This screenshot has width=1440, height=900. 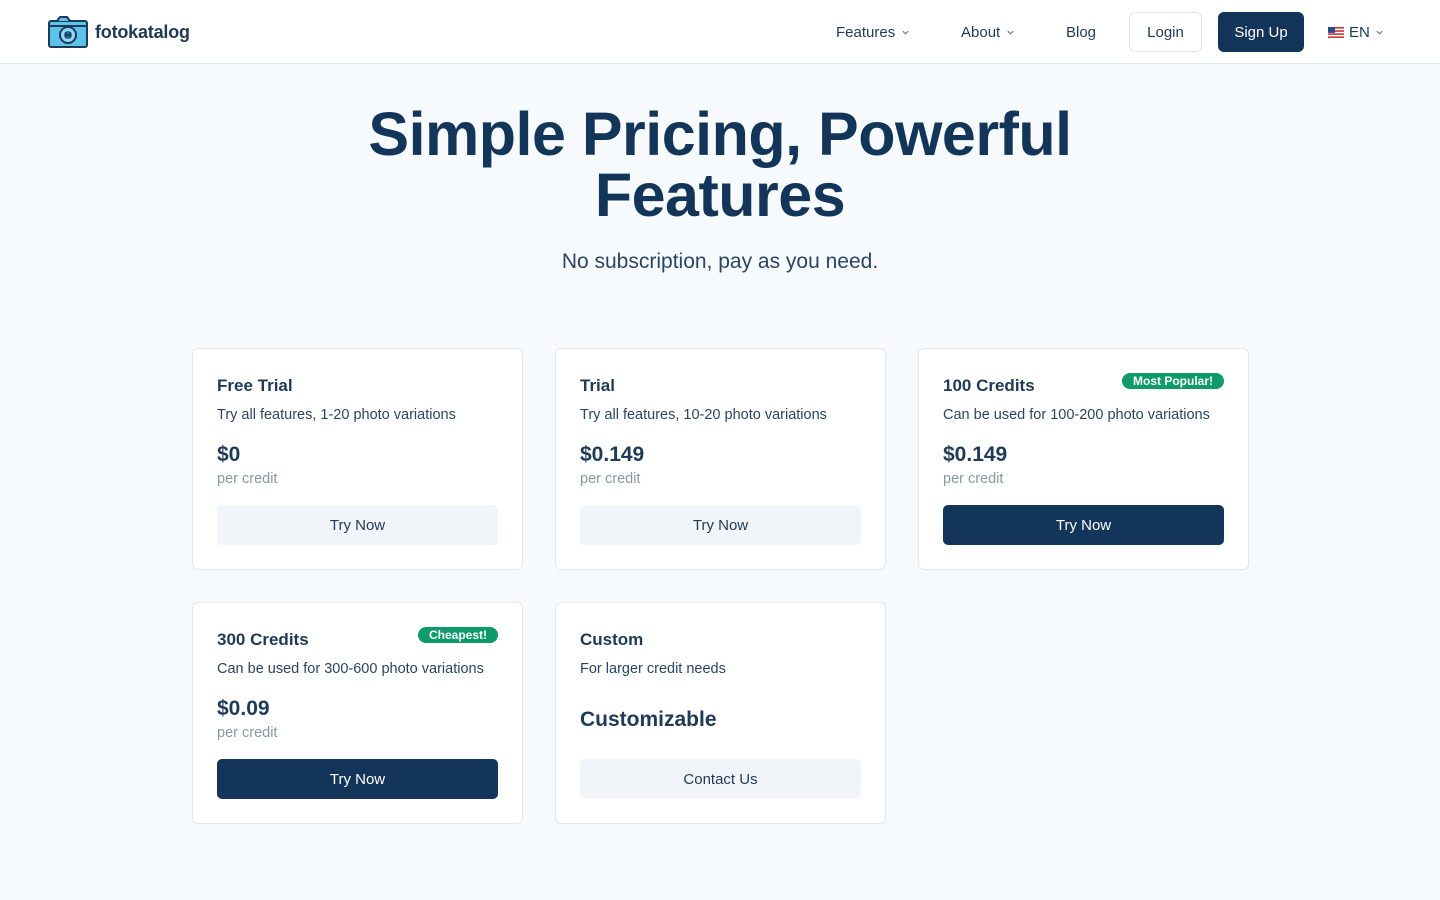 What do you see at coordinates (648, 719) in the screenshot?
I see `plan-price: Customizable` at bounding box center [648, 719].